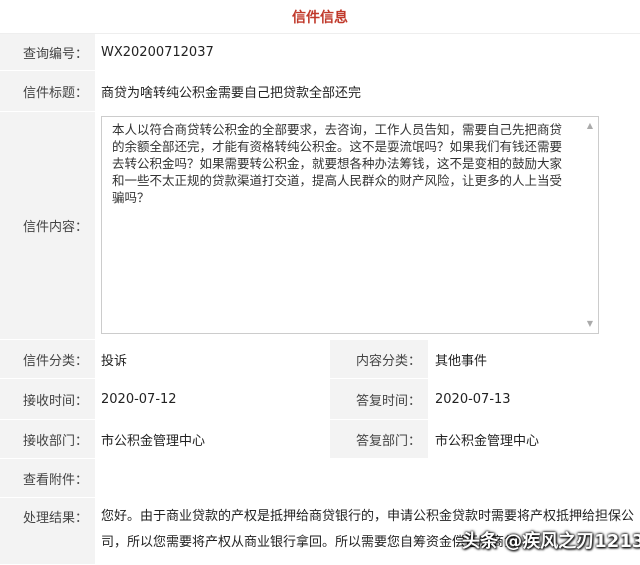 This screenshot has height=565, width=640. I want to click on query-number-label: 查询编号：, so click(47, 52).